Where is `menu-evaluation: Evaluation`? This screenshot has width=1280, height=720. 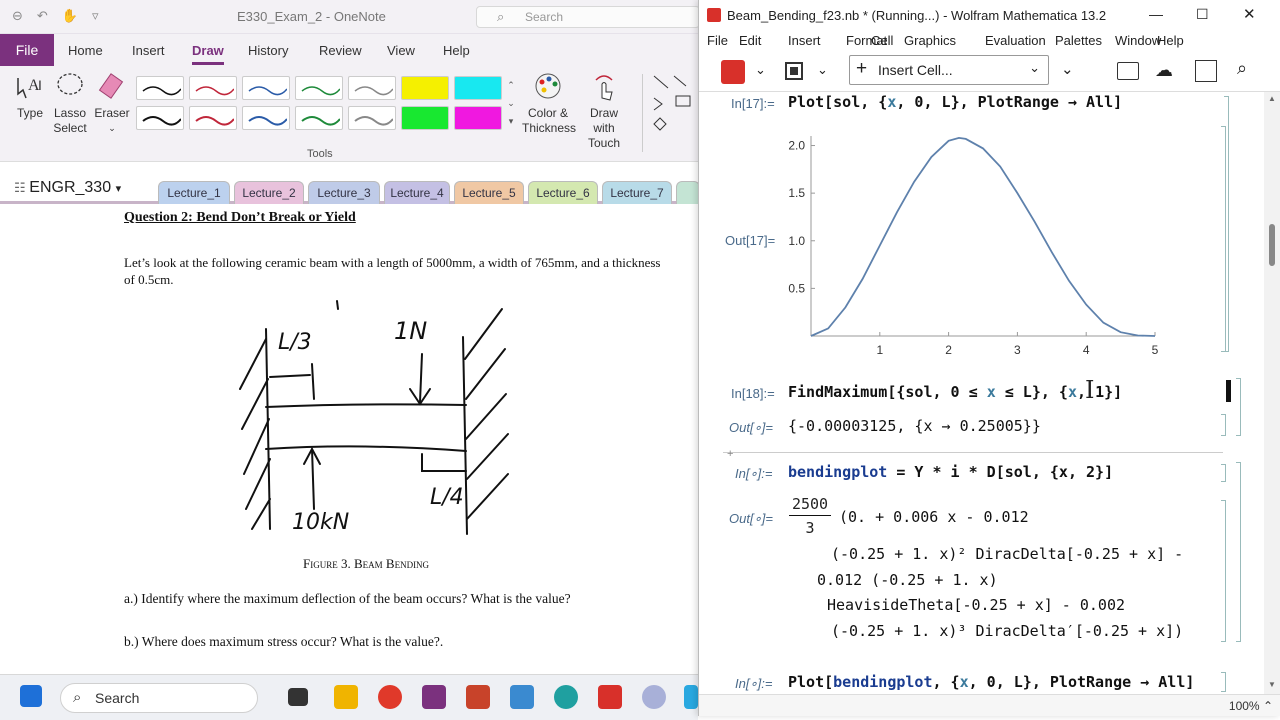
menu-evaluation: Evaluation is located at coordinates (1015, 40).